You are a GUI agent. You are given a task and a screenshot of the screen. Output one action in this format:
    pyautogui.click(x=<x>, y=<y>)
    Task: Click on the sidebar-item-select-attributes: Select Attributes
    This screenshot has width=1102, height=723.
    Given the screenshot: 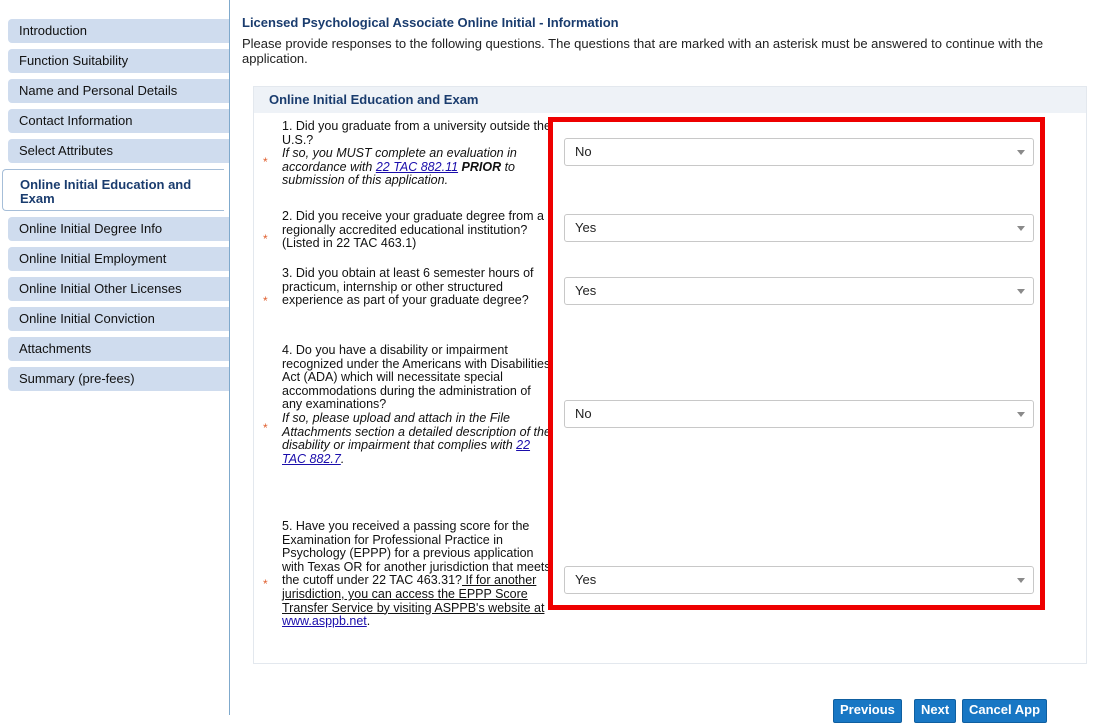 What is the action you would take?
    pyautogui.click(x=119, y=151)
    